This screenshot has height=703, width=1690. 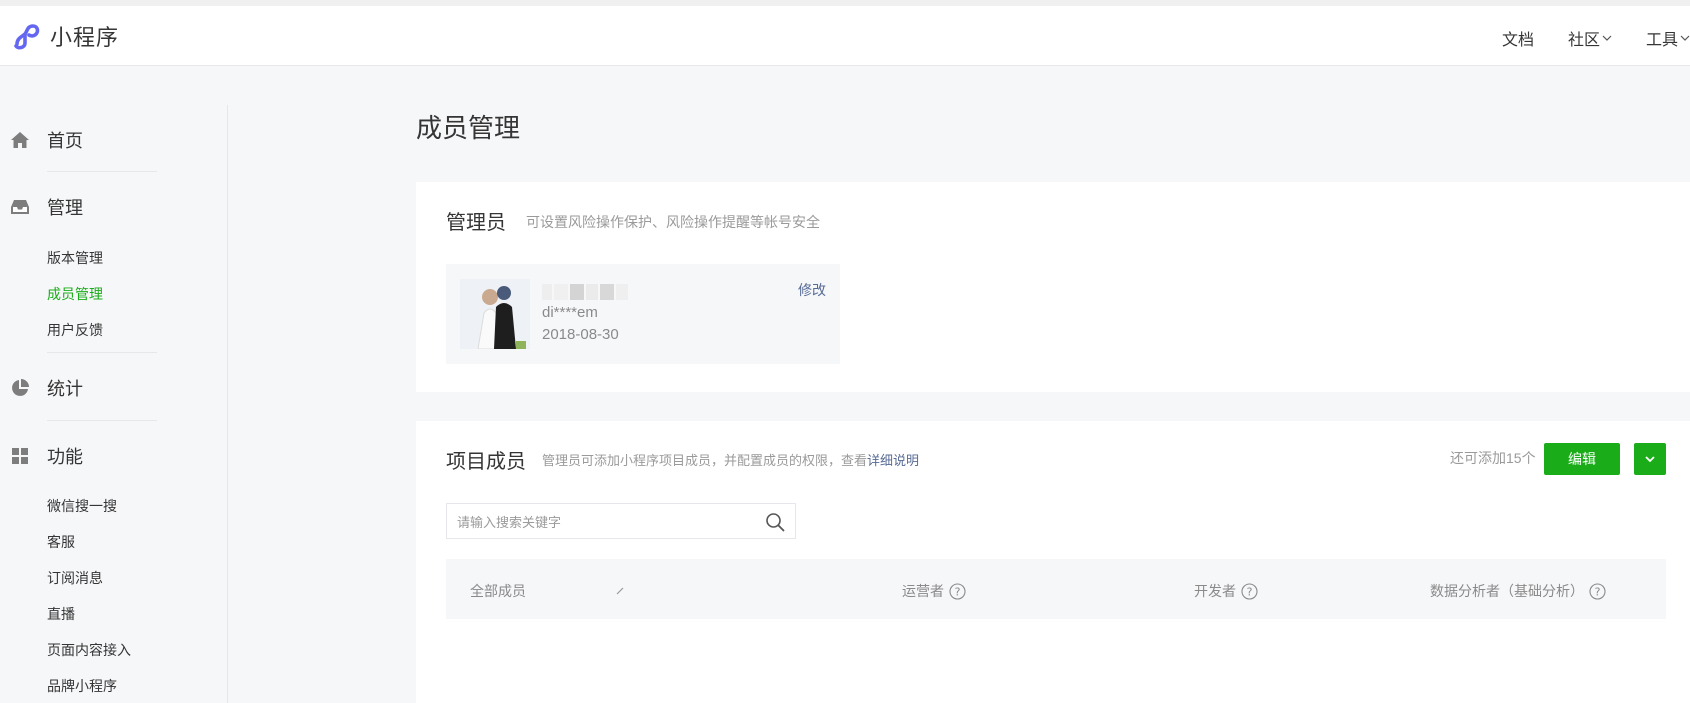 I want to click on search-input, so click(x=602, y=522).